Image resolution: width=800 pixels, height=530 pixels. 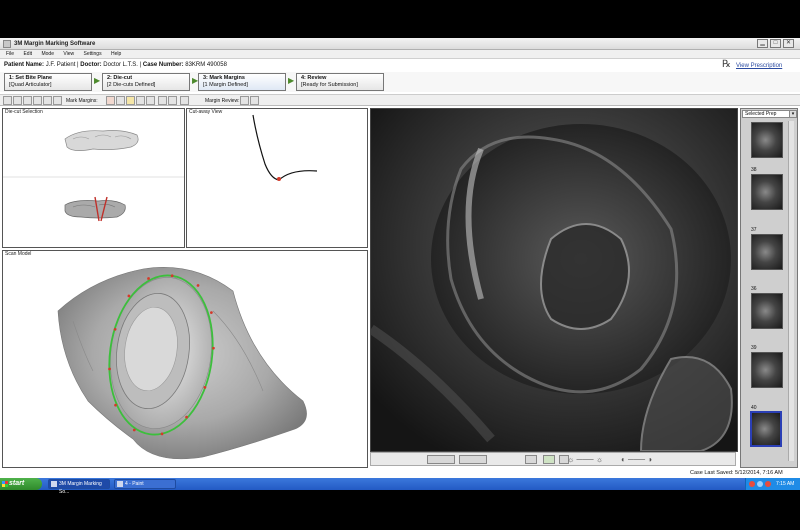 What do you see at coordinates (224, 78) in the screenshot?
I see `step-title: 3: Mark Margins` at bounding box center [224, 78].